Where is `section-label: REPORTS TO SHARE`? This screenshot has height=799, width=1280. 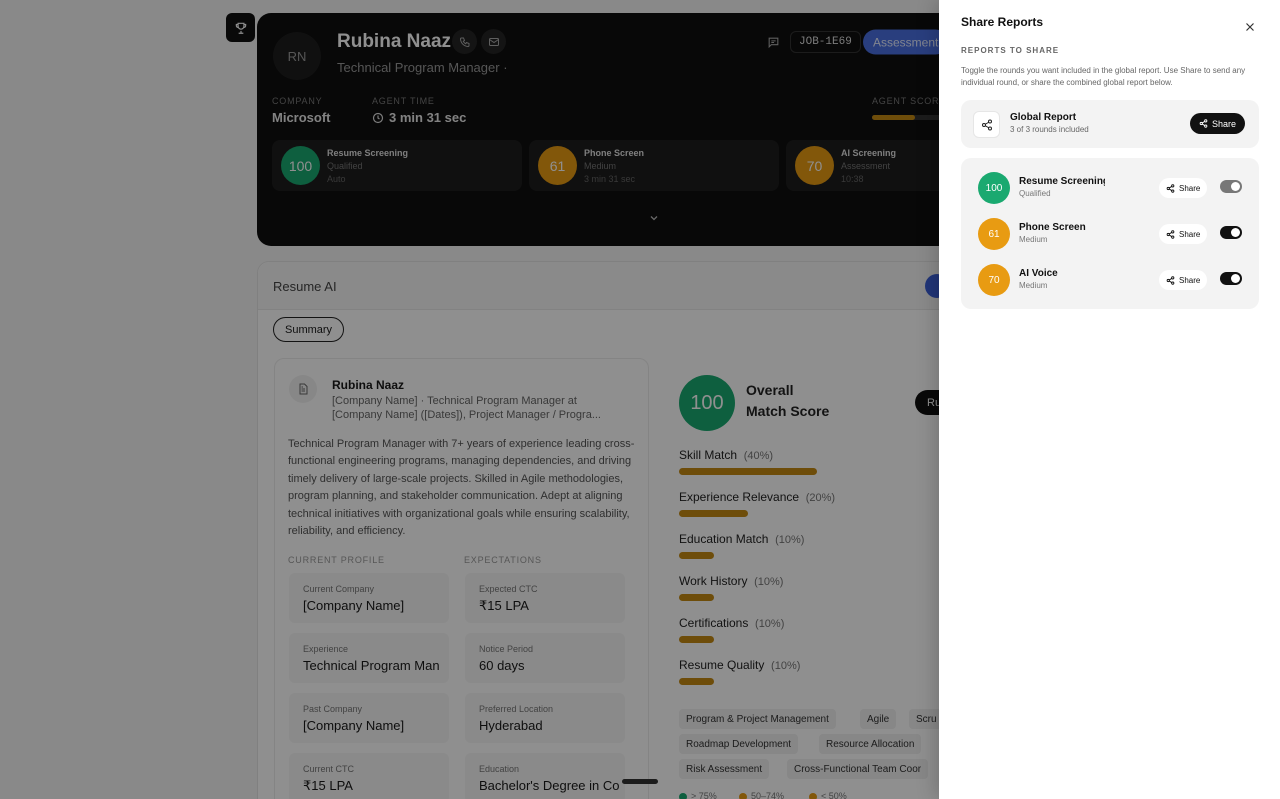
section-label: REPORTS TO SHARE is located at coordinates (1010, 50).